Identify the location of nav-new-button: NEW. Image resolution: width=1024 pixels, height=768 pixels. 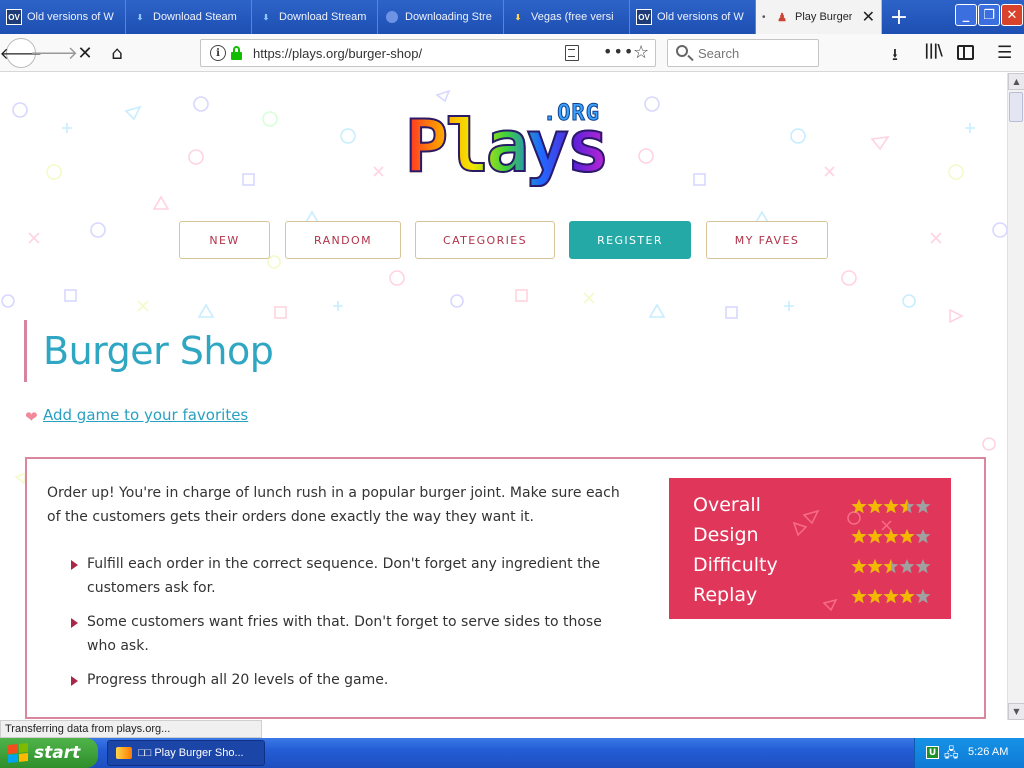
(224, 240).